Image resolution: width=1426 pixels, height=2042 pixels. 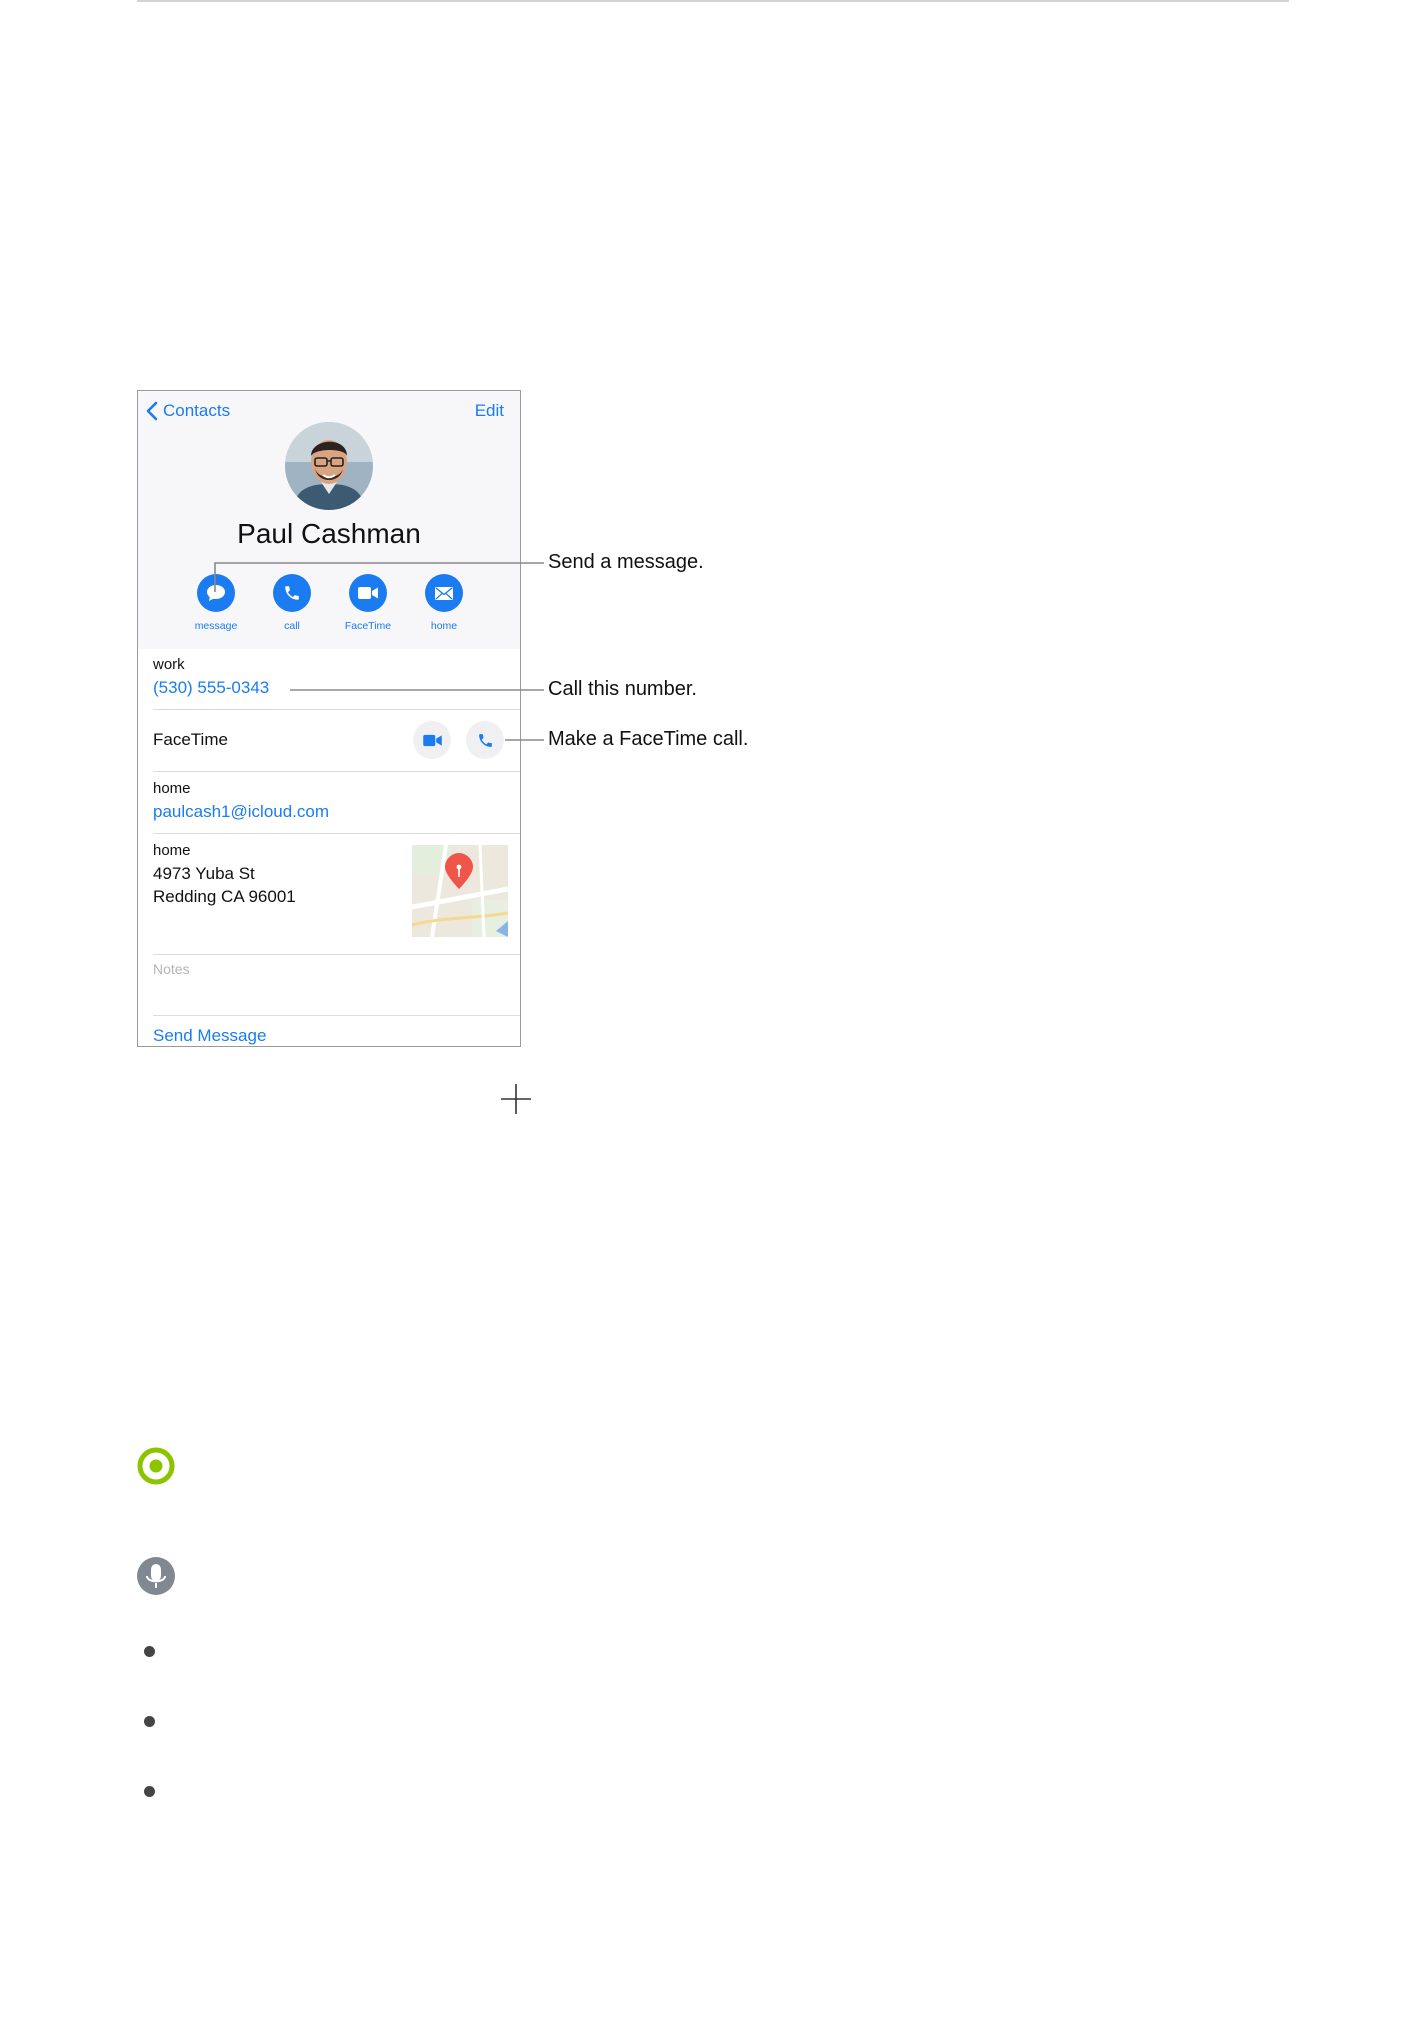 I want to click on callout-line-message, so click(x=379, y=577).